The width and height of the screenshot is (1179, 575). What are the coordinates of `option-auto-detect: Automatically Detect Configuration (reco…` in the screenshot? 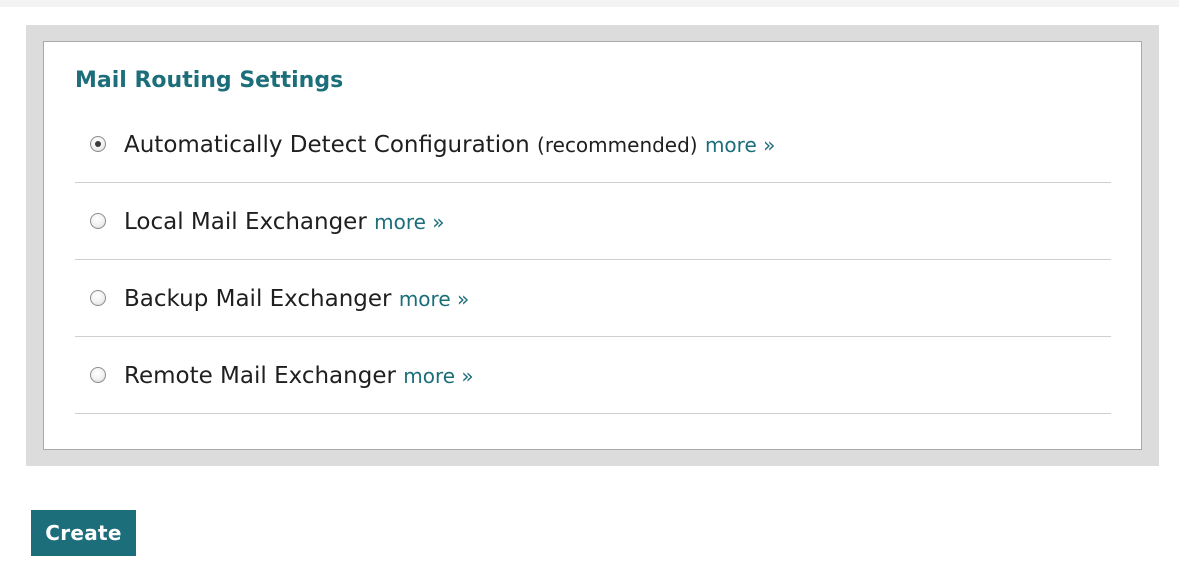 It's located at (593, 144).